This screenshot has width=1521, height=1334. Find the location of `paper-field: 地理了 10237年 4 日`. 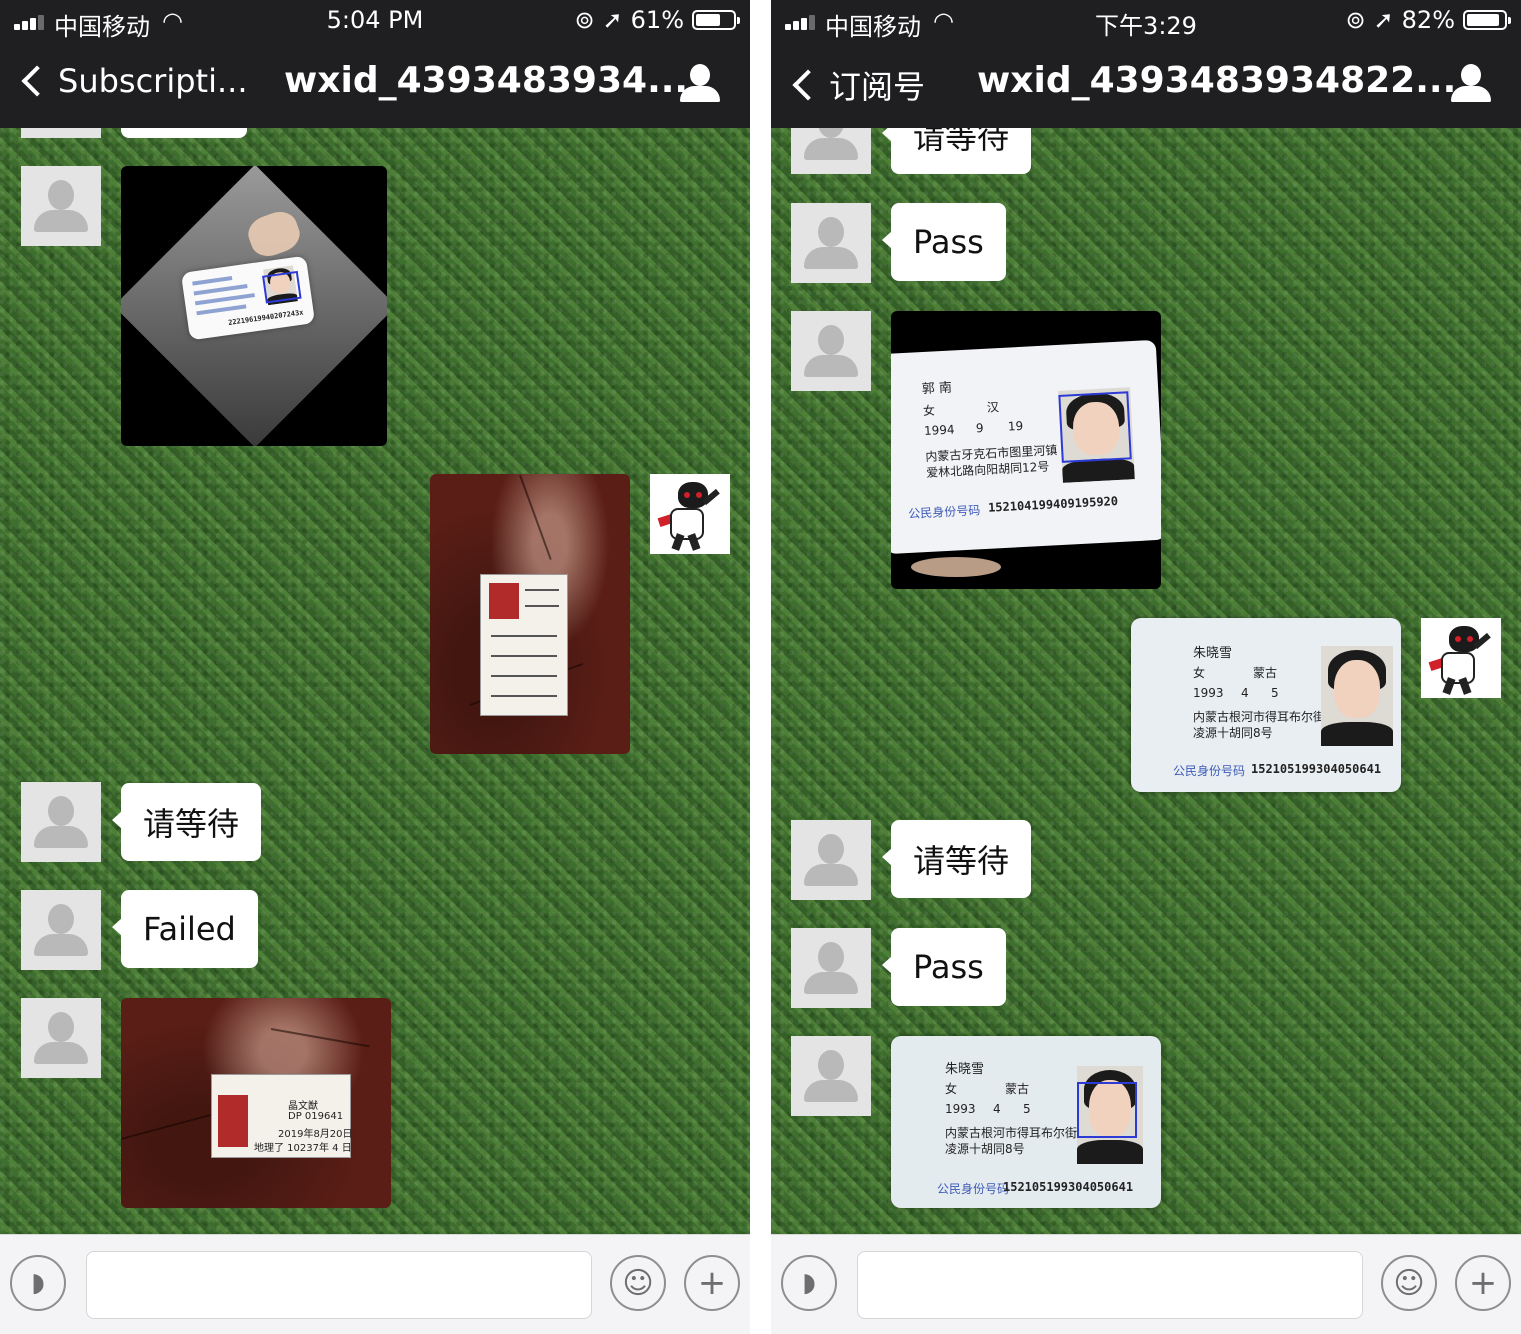

paper-field: 地理了 10237年 4 日 is located at coordinates (303, 1148).